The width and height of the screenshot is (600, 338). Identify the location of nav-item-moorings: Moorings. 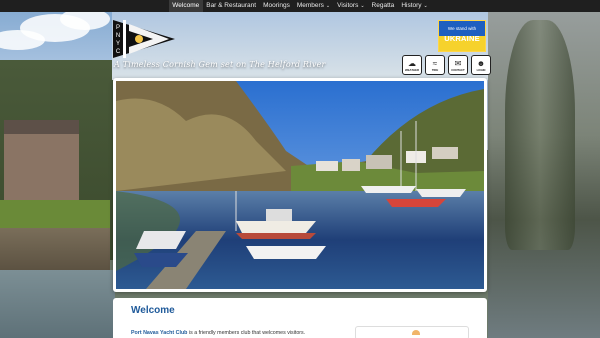
(277, 6).